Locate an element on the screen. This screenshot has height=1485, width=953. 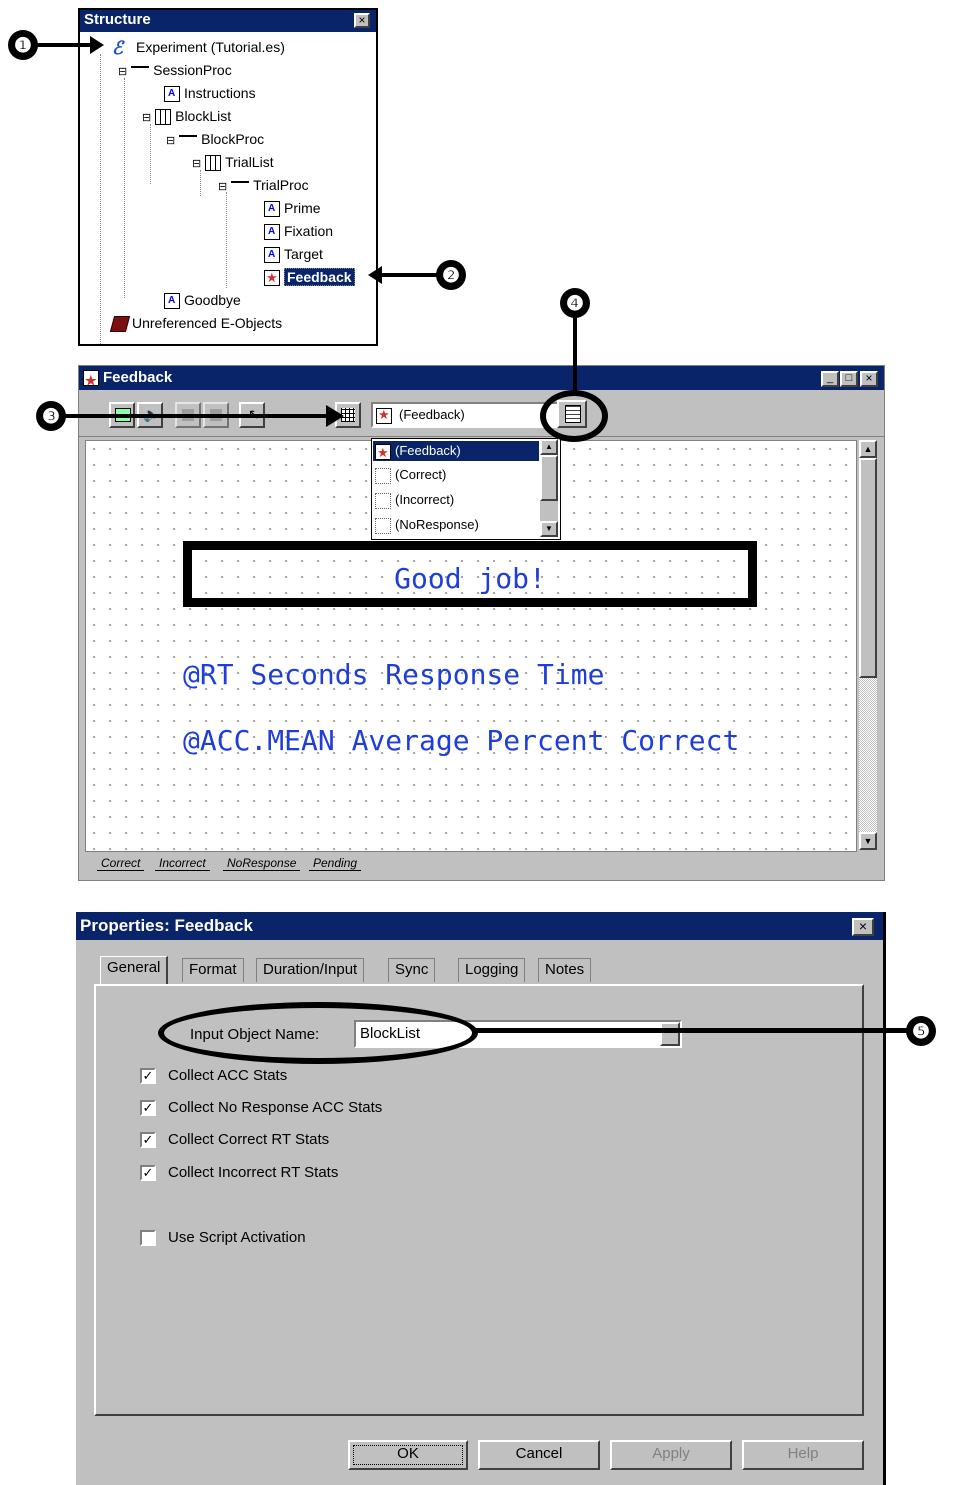
feedback-title: Feedback is located at coordinates (138, 377).